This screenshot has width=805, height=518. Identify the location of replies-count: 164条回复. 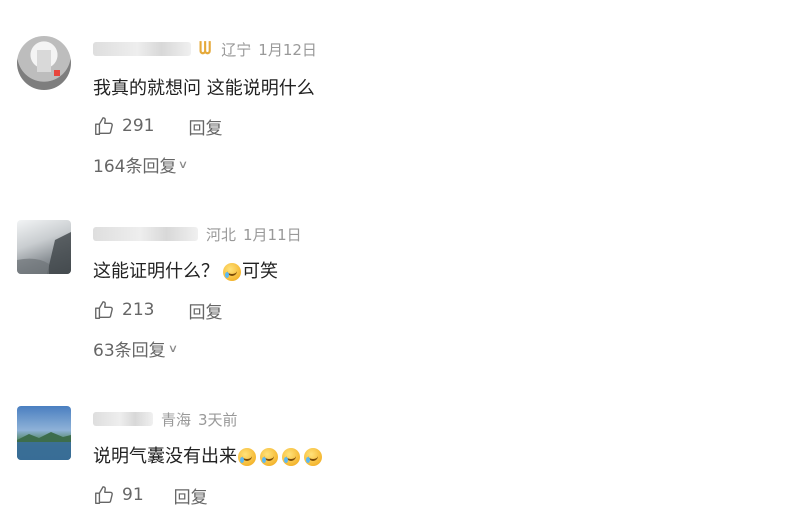
(135, 166).